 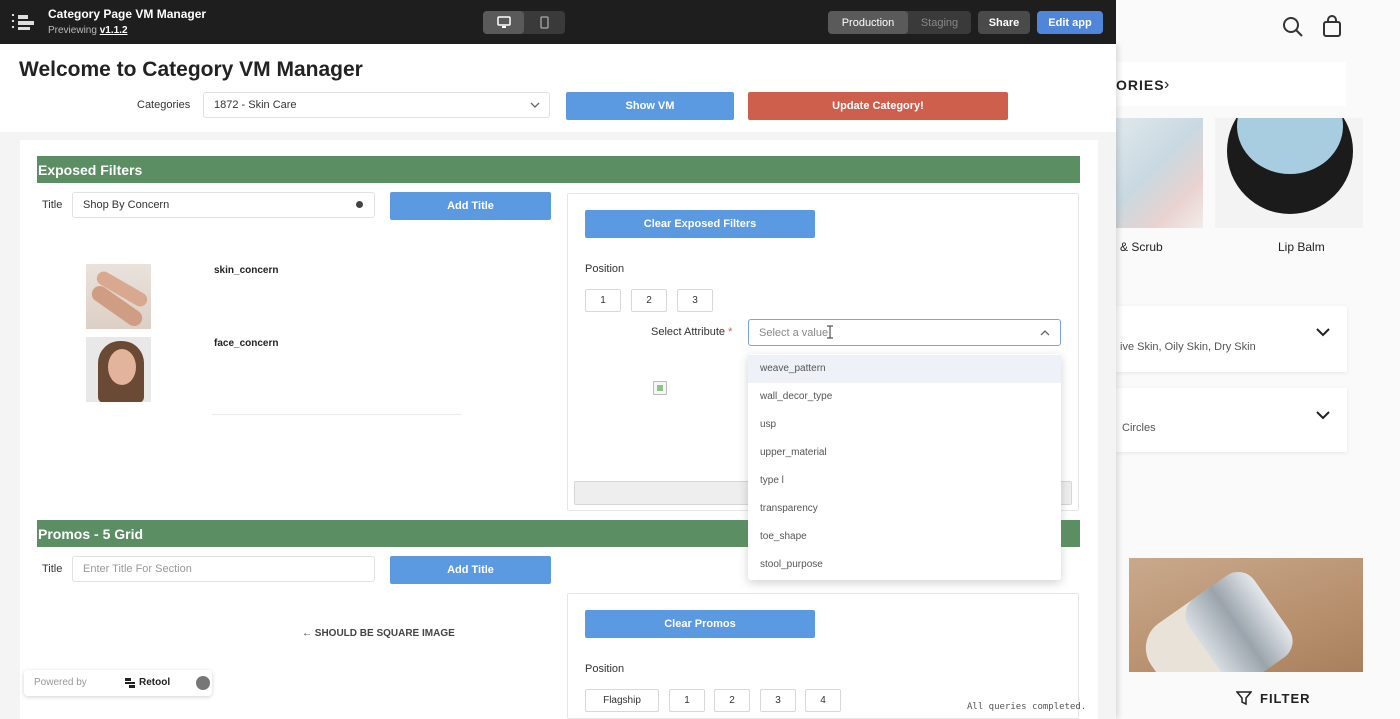 I want to click on promos-header: Promos - 5 Grid, so click(x=392, y=533).